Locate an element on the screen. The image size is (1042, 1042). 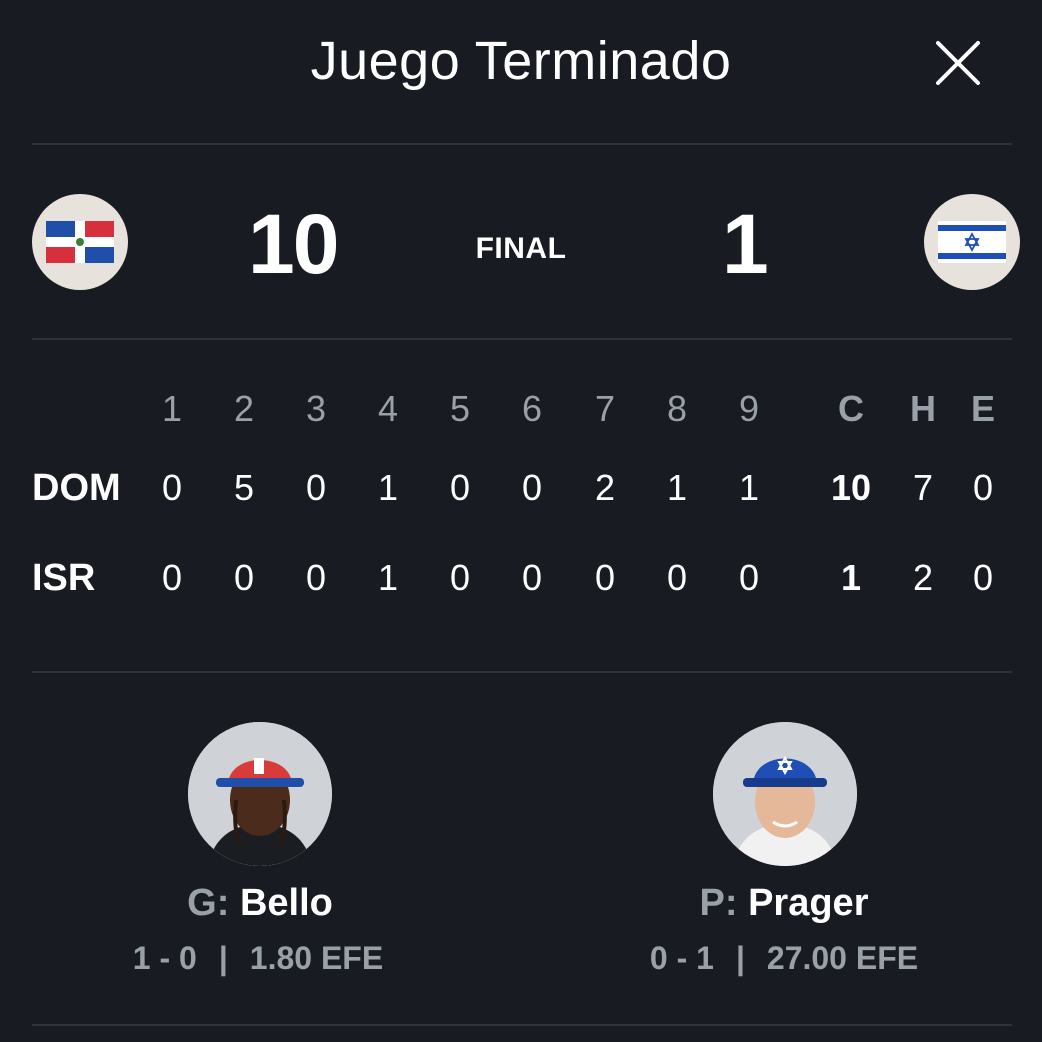
losing-pitcher-stats: 0 - 1 | 27.00 EFE is located at coordinates (784, 958).